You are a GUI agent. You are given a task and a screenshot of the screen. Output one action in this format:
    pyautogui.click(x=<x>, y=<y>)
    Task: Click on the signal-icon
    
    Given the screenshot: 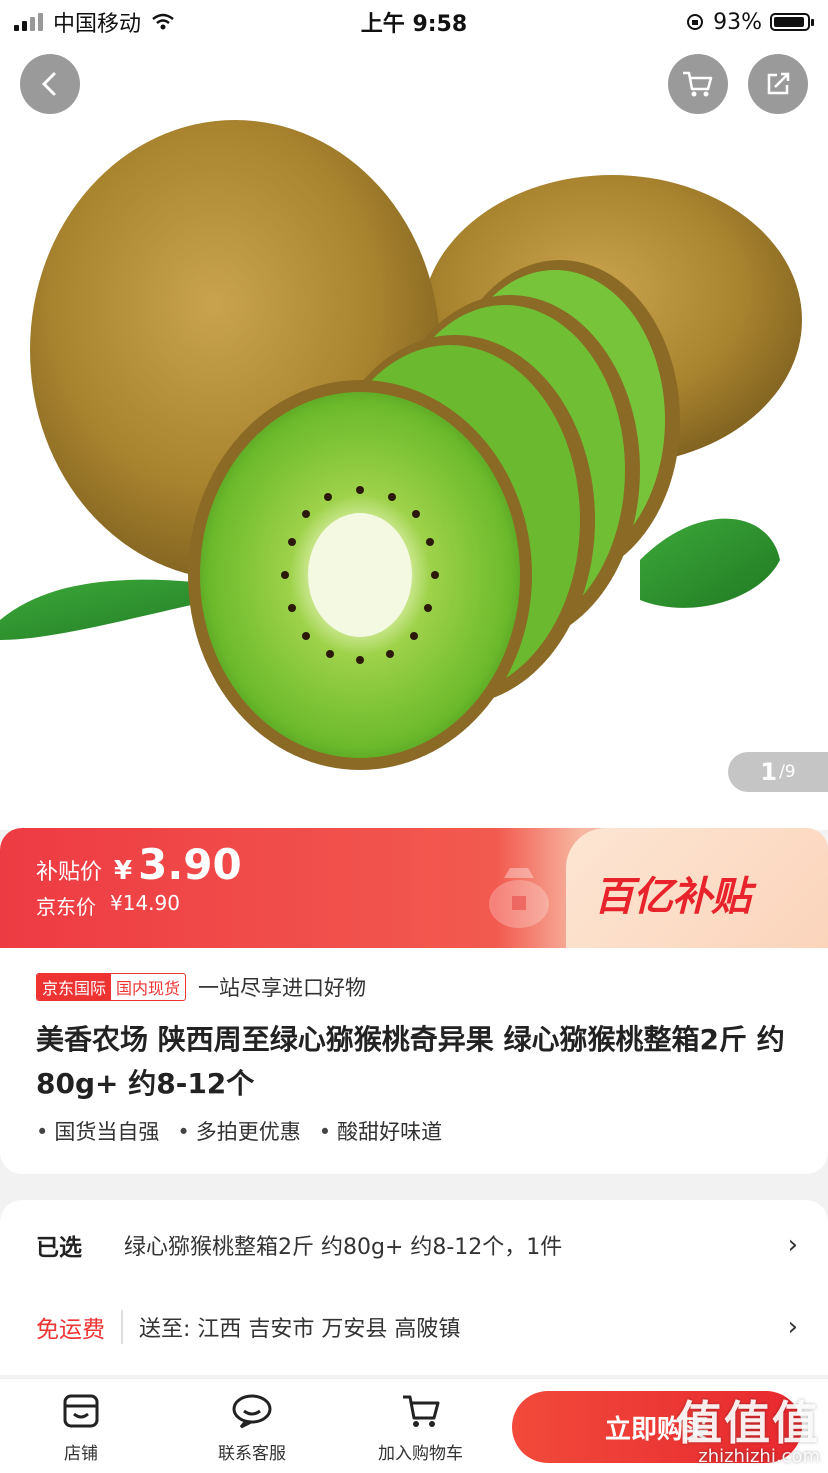 What is the action you would take?
    pyautogui.click(x=28, y=22)
    